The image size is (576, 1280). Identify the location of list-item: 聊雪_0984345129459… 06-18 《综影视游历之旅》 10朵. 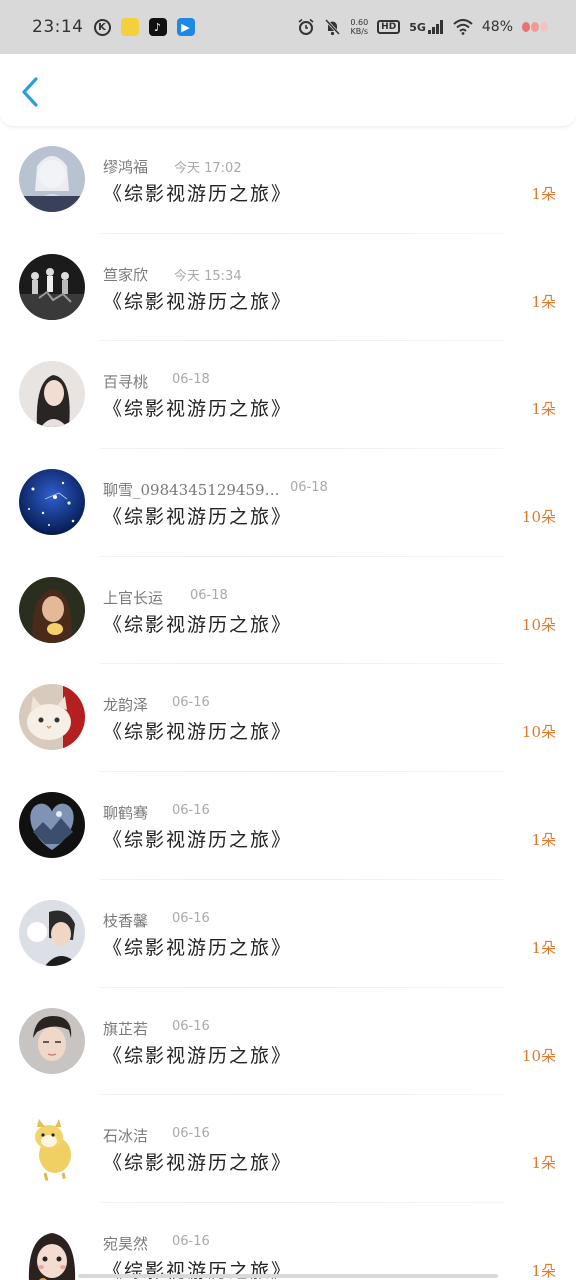
(288, 503).